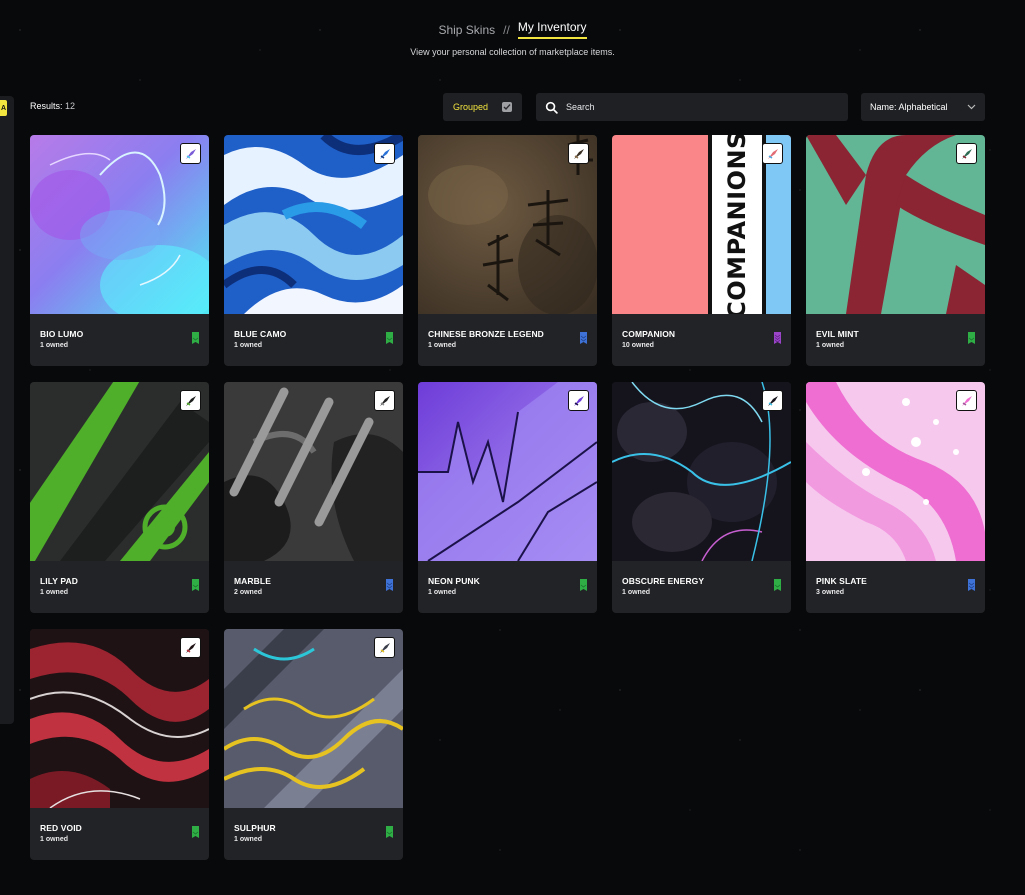 The height and width of the screenshot is (895, 1025). I want to click on item-owned-count: 10 owned, so click(638, 345).